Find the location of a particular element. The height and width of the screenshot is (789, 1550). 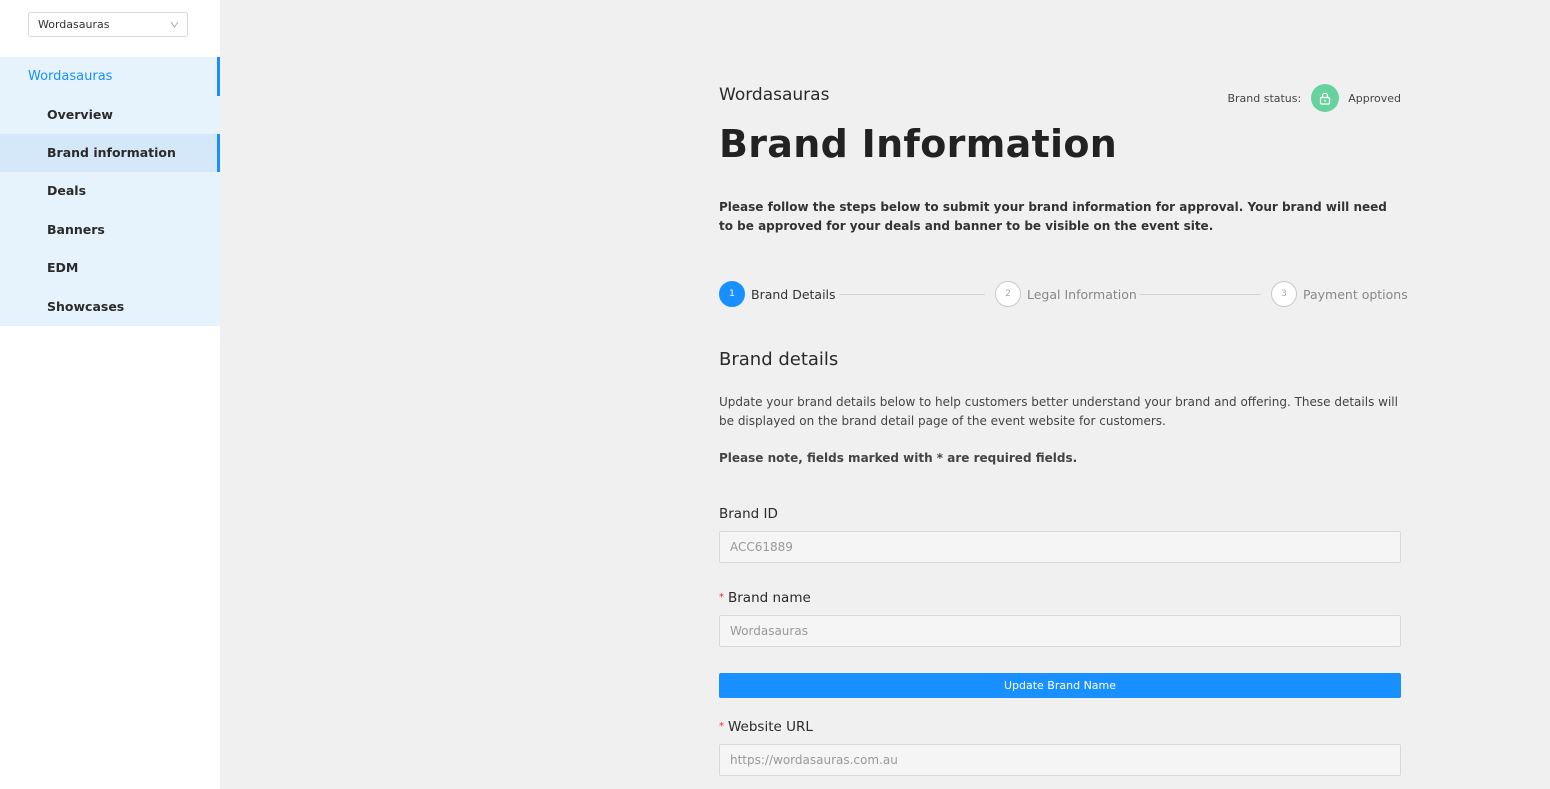

step-number: 1 is located at coordinates (732, 294).